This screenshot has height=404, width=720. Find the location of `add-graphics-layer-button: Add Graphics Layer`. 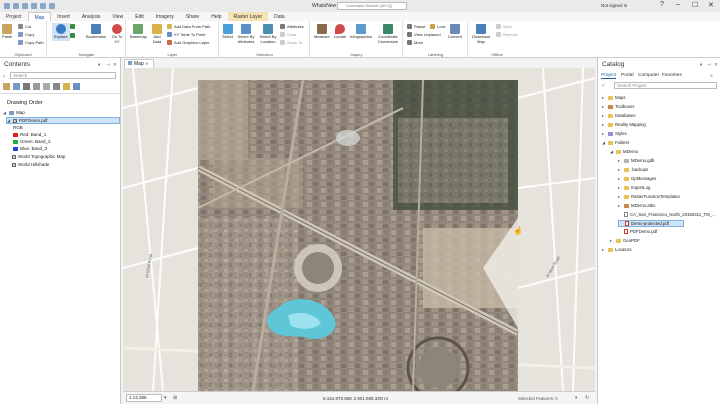

add-graphics-layer-button: Add Graphics Layer is located at coordinates (188, 42).